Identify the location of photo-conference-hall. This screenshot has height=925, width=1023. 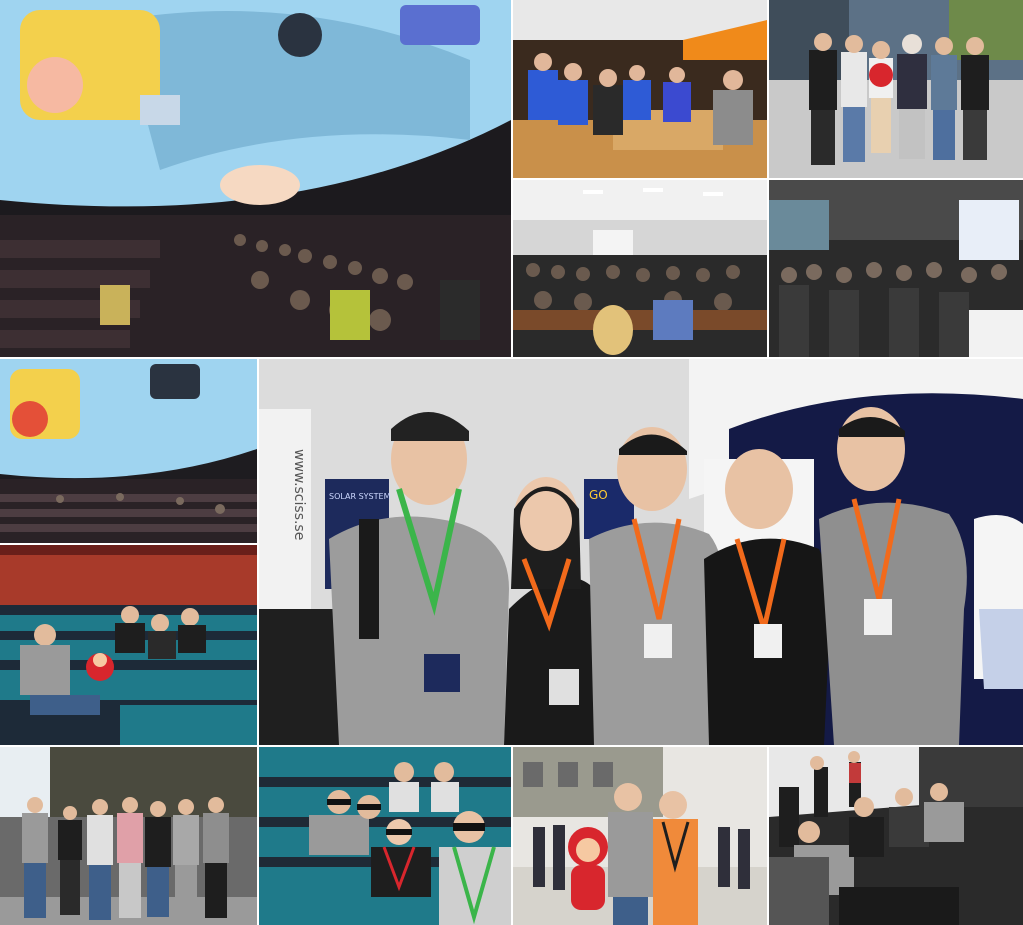
(640, 268).